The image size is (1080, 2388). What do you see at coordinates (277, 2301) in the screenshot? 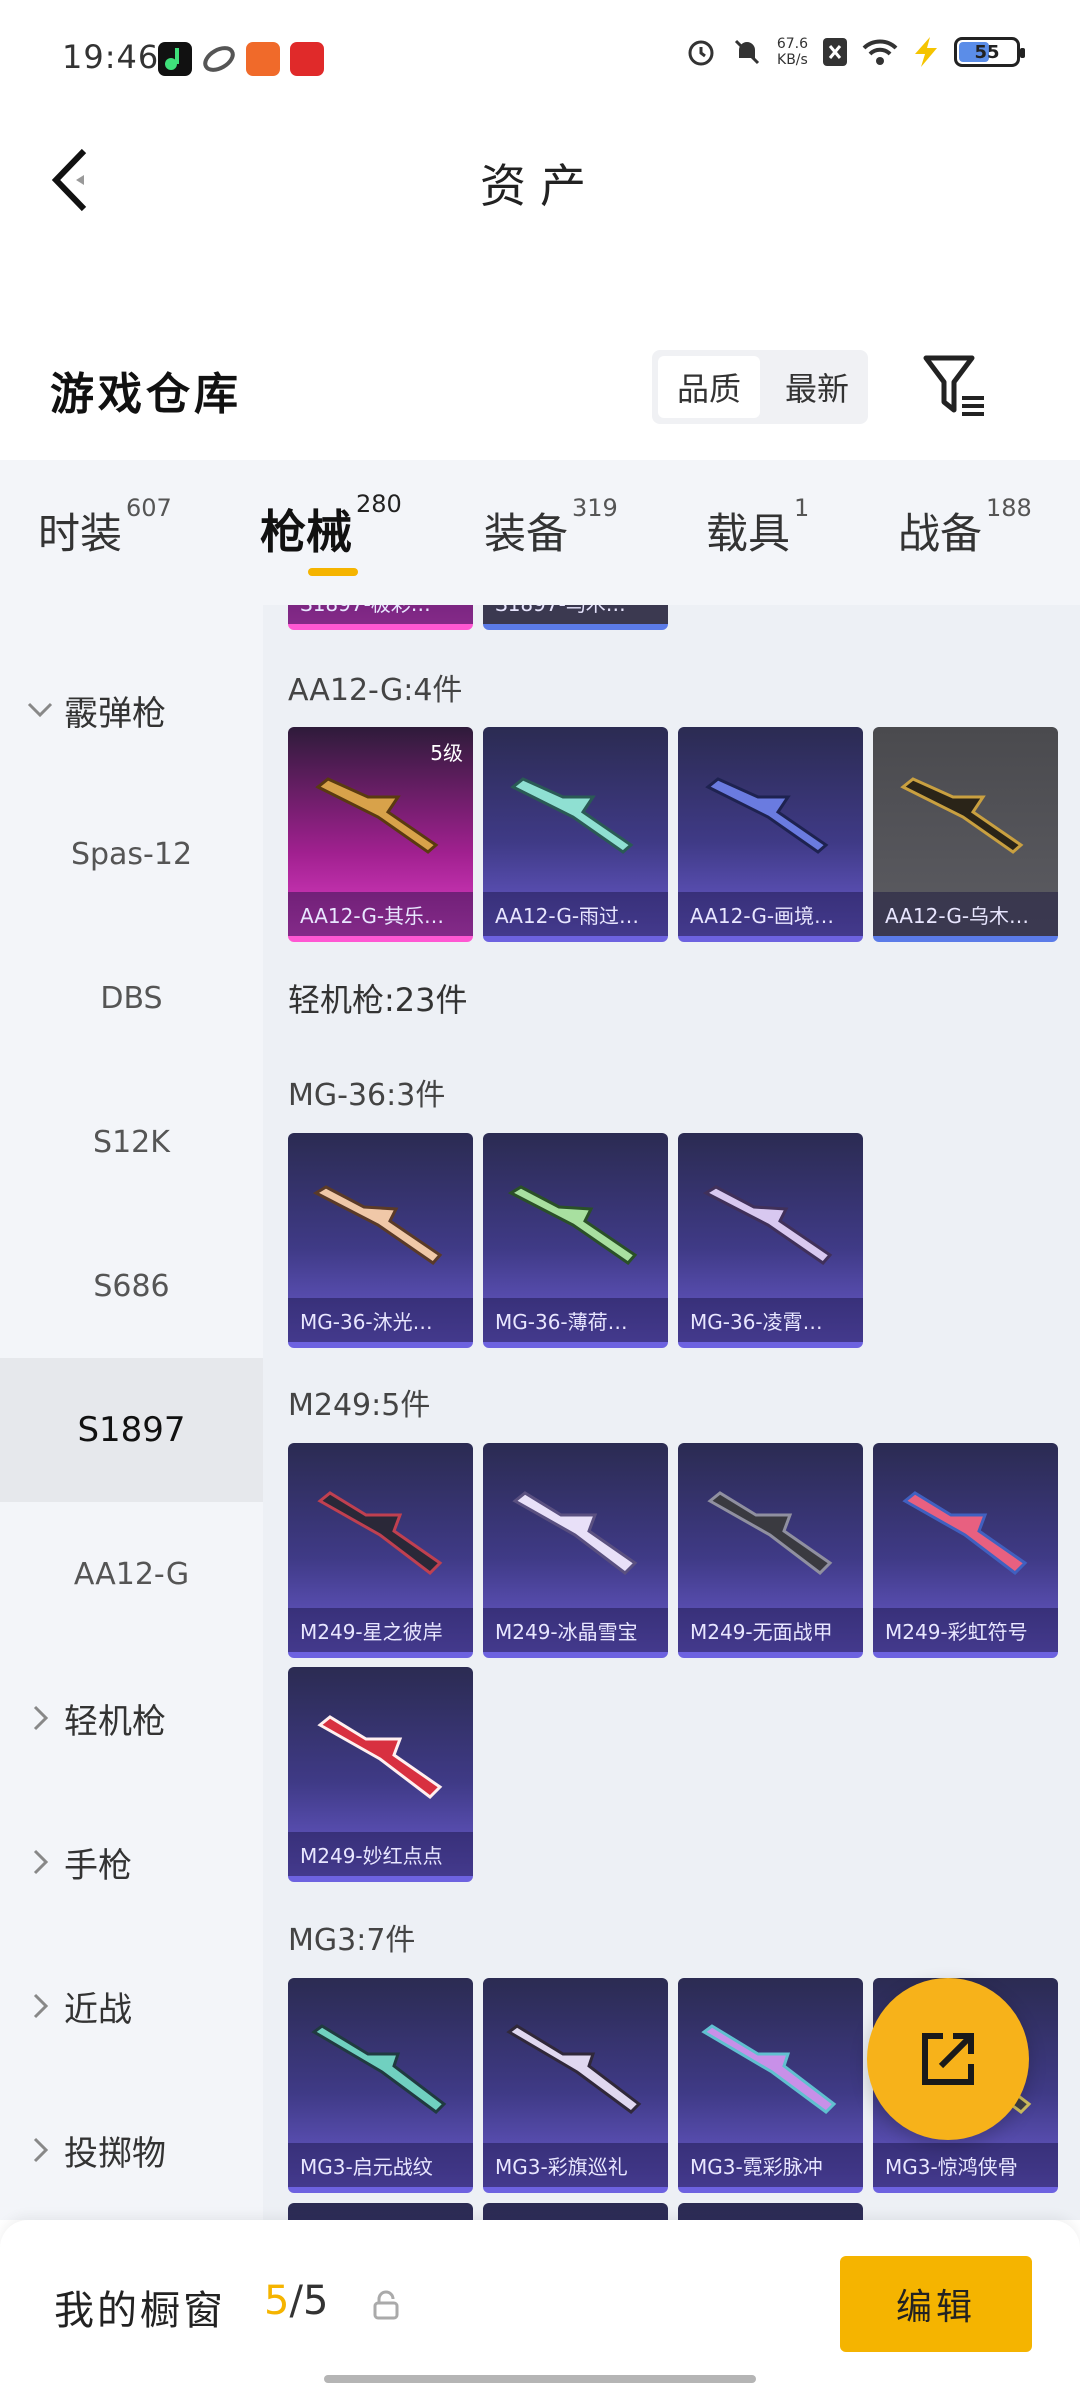
I see `showcase-count-current: 5` at bounding box center [277, 2301].